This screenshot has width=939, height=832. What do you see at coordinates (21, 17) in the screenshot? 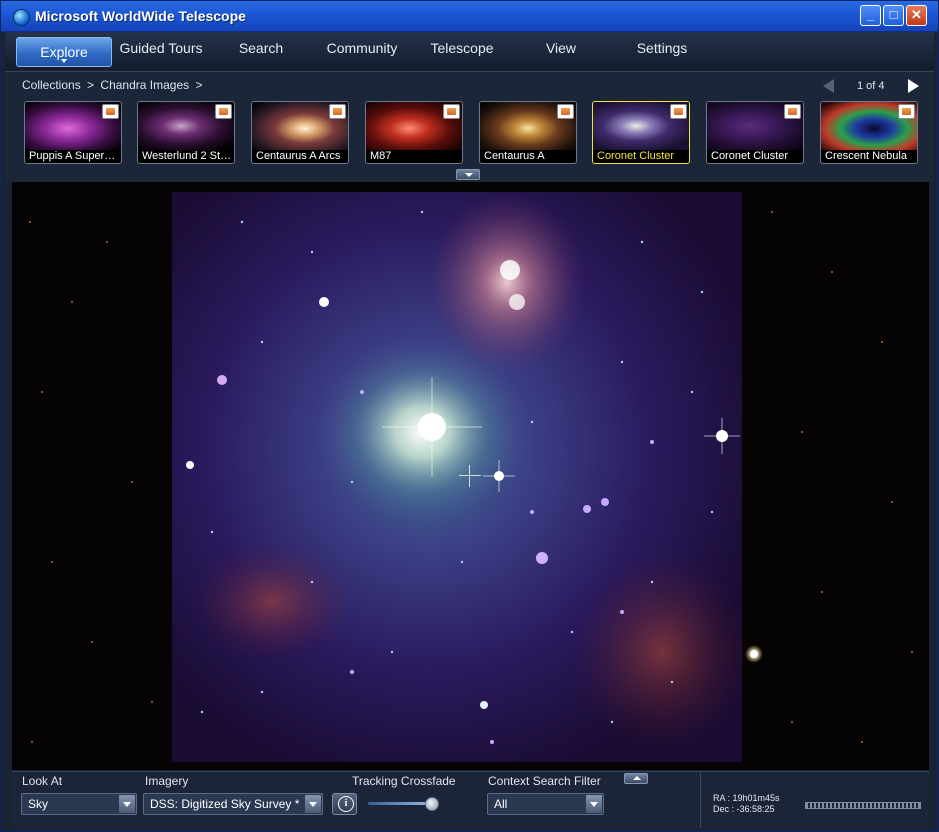
I see `app-globe-icon` at bounding box center [21, 17].